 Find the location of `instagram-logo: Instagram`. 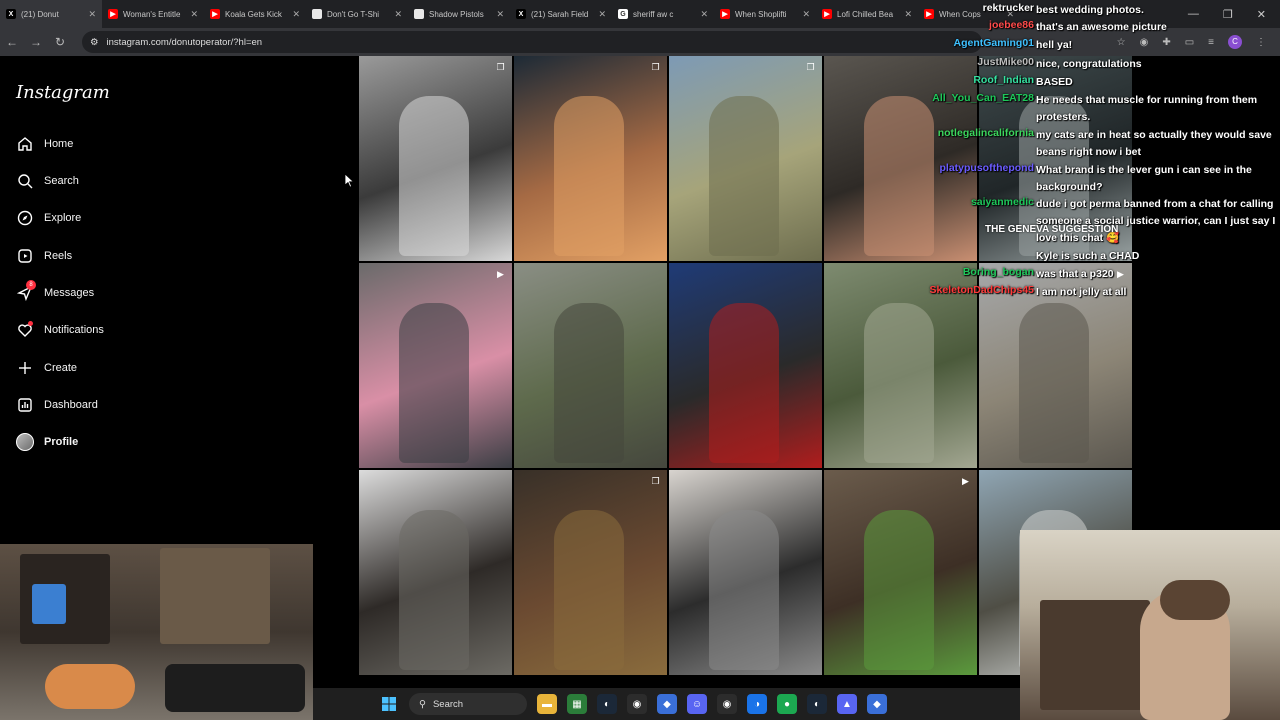

instagram-logo: Instagram is located at coordinates (63, 92).